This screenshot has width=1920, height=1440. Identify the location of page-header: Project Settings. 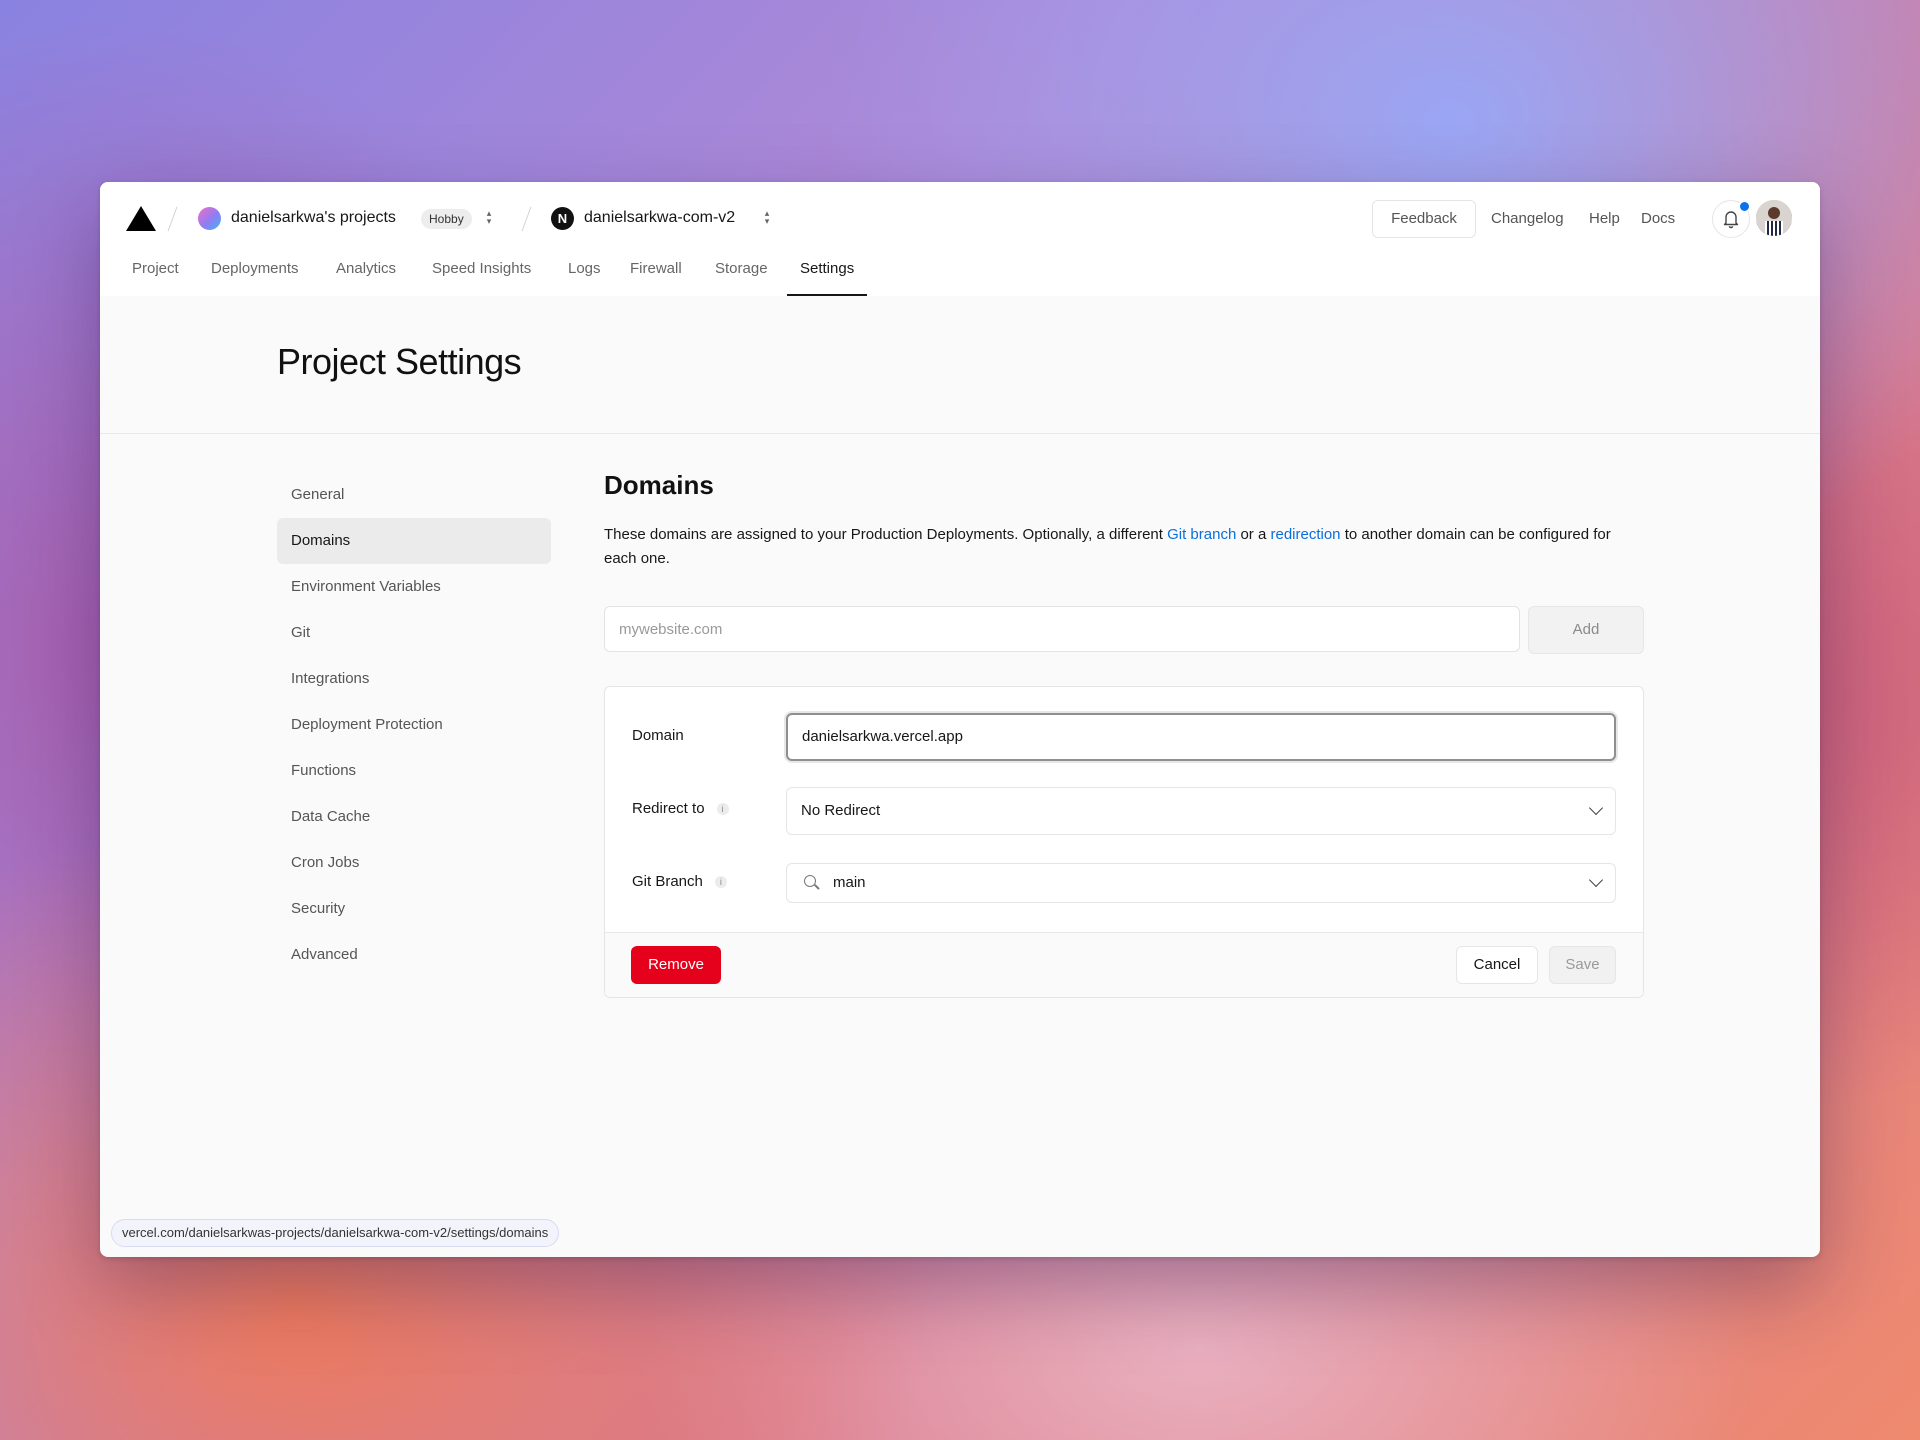
(960, 365).